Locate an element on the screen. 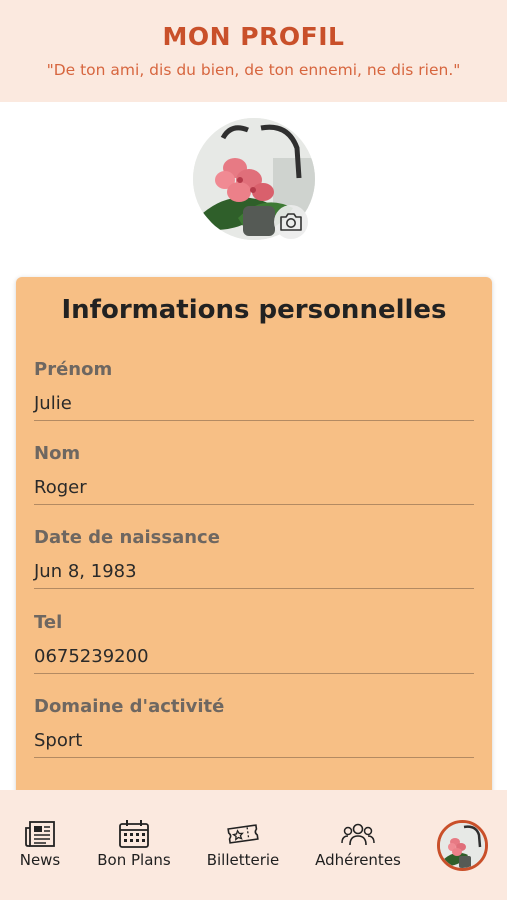  card-title: Informations personnelles is located at coordinates (254, 310).